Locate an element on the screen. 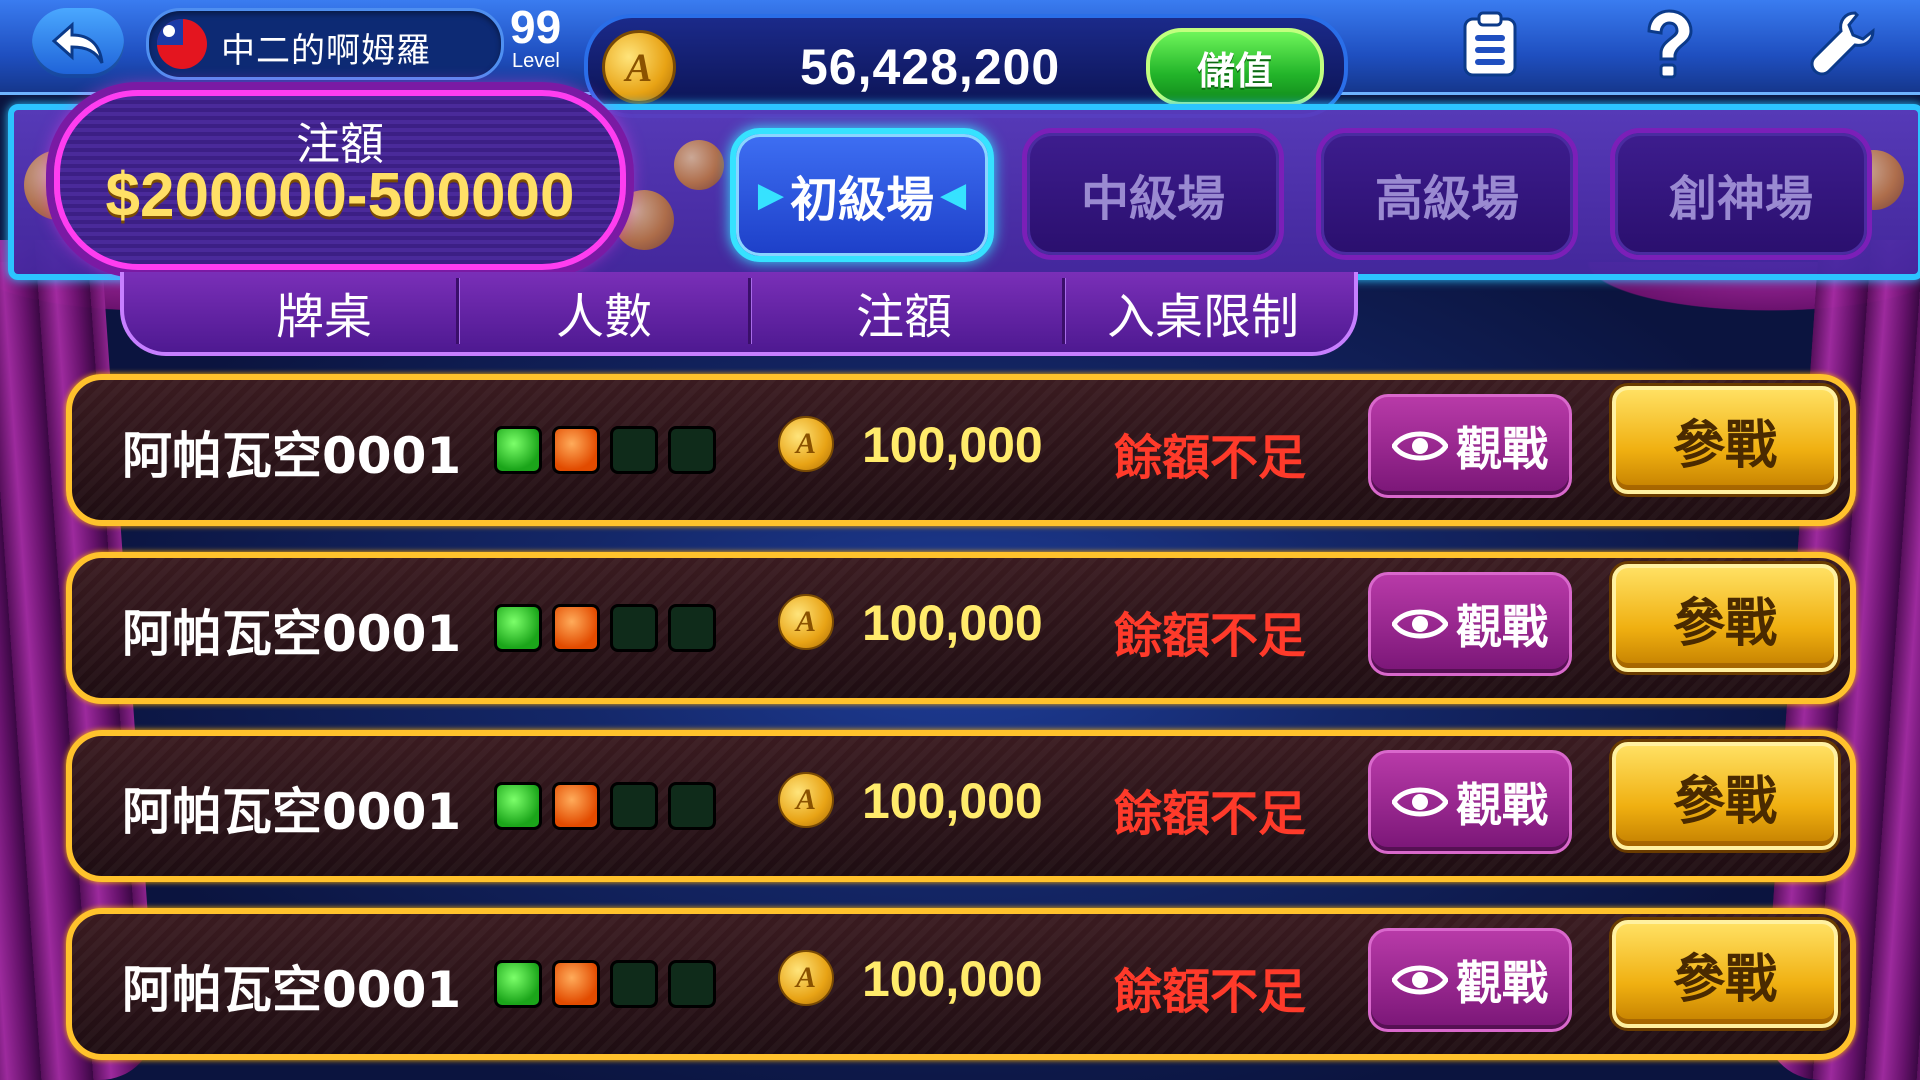 Image resolution: width=1920 pixels, height=1080 pixels. level-label: Level is located at coordinates (536, 61).